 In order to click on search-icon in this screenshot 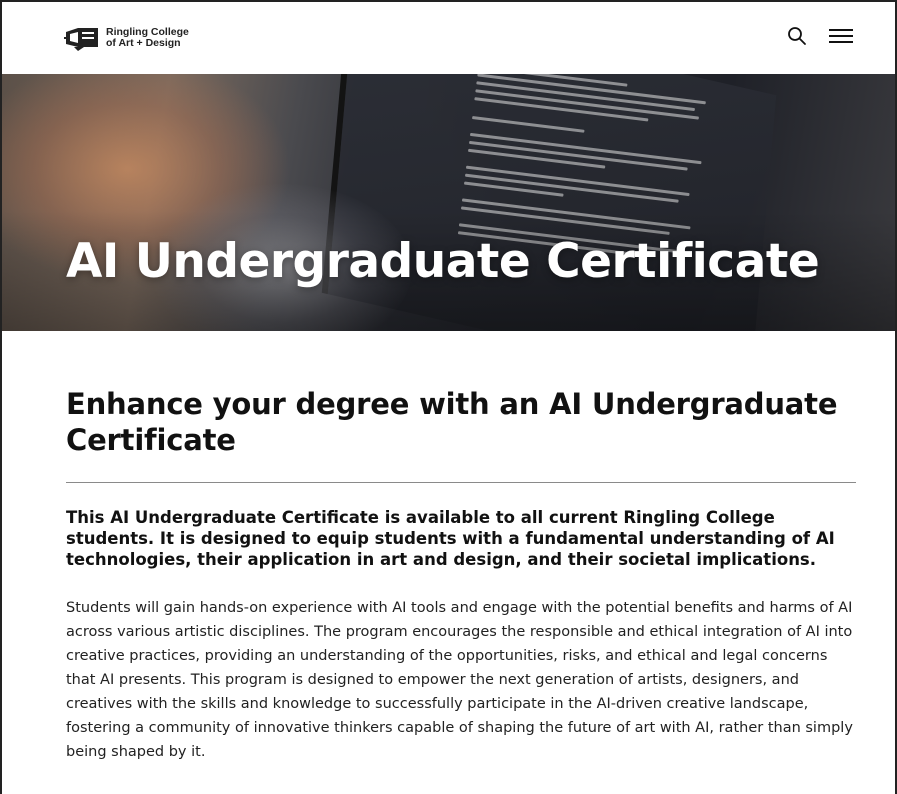, I will do `click(797, 38)`.